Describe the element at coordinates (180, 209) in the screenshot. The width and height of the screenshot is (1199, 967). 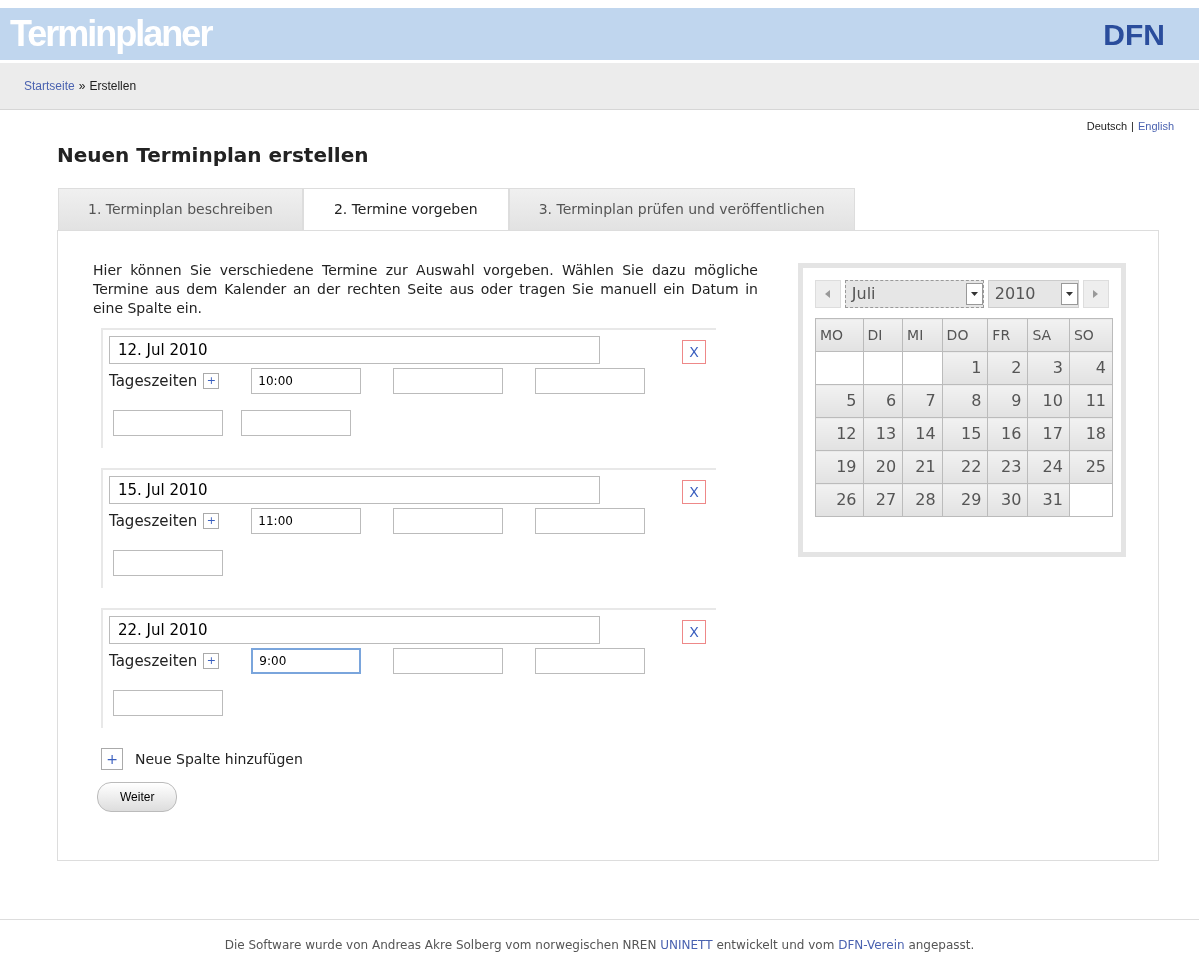
I see `tab: 1. Terminplan beschreiben` at that location.